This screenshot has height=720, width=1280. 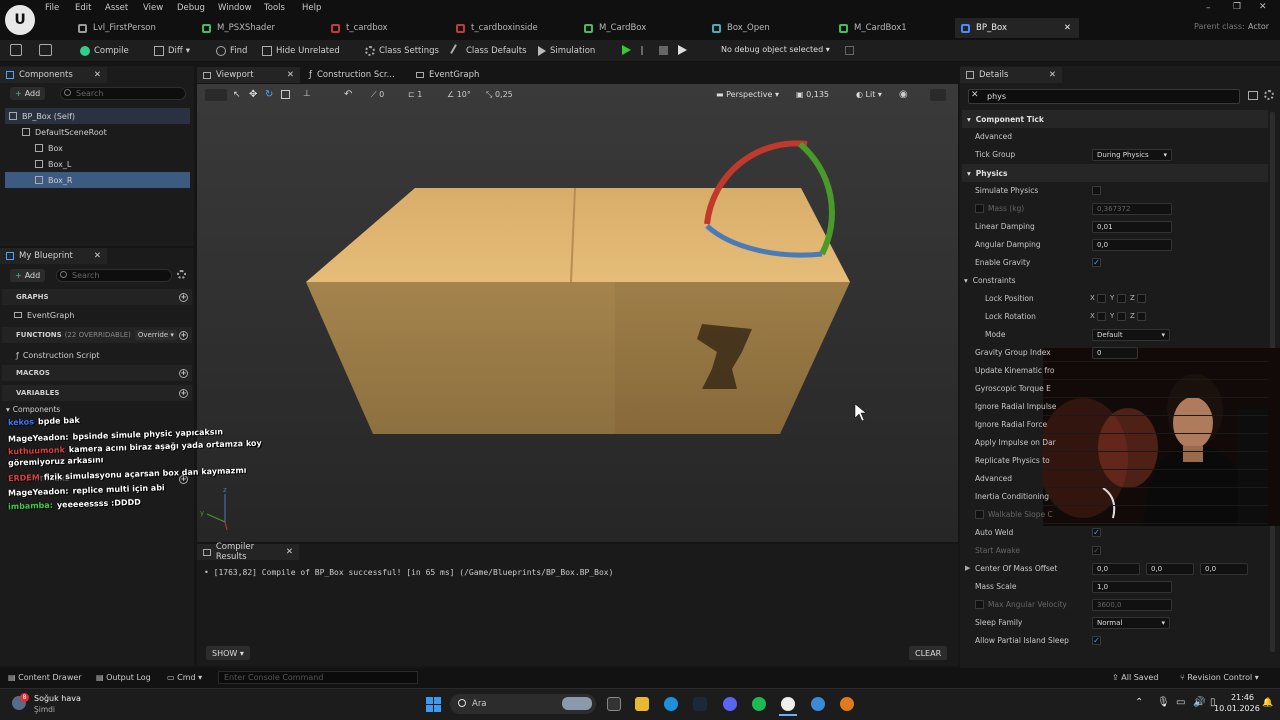 What do you see at coordinates (58, 355) in the screenshot?
I see `construction-script-item: ƒ Construction Script` at bounding box center [58, 355].